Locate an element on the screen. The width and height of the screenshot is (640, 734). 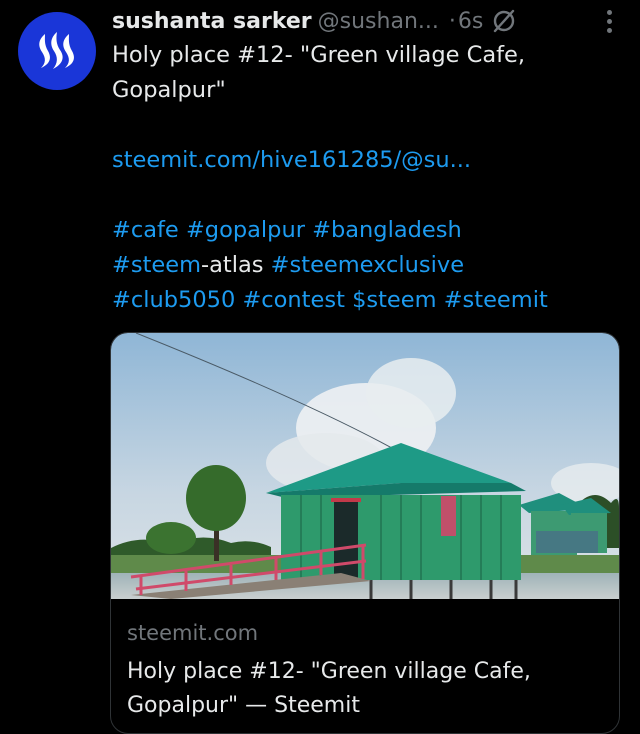
post-header: sushanta sarker @sushan... · 6s is located at coordinates (364, 21).